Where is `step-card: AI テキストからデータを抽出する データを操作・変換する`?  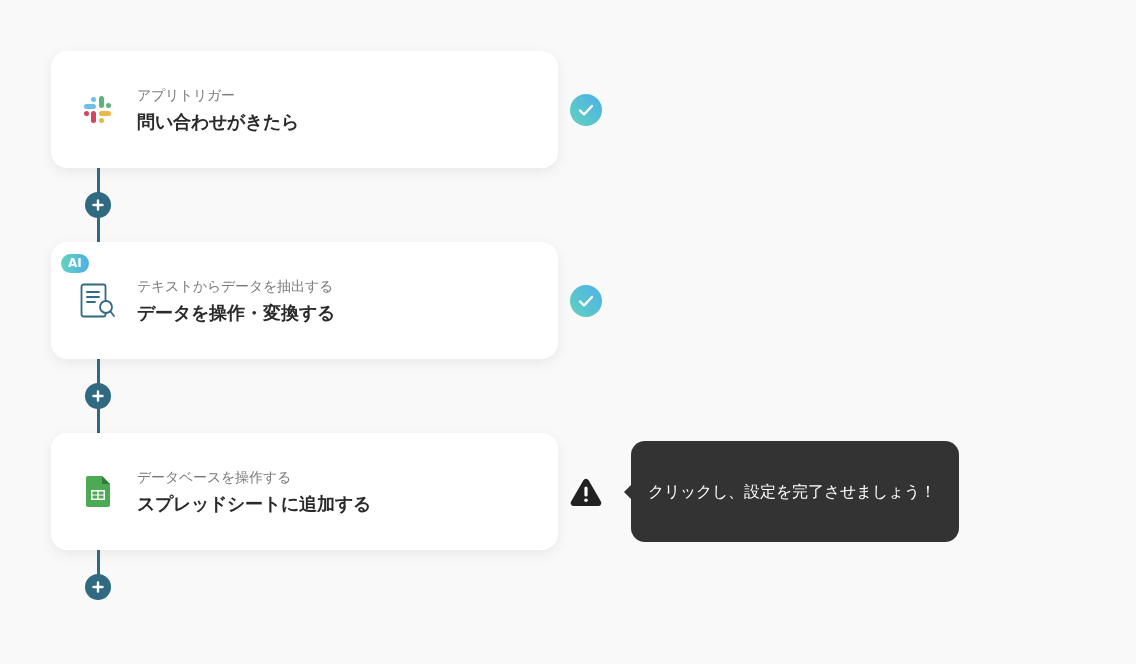
step-card: AI テキストからデータを抽出する データを操作・変換する is located at coordinates (304, 300).